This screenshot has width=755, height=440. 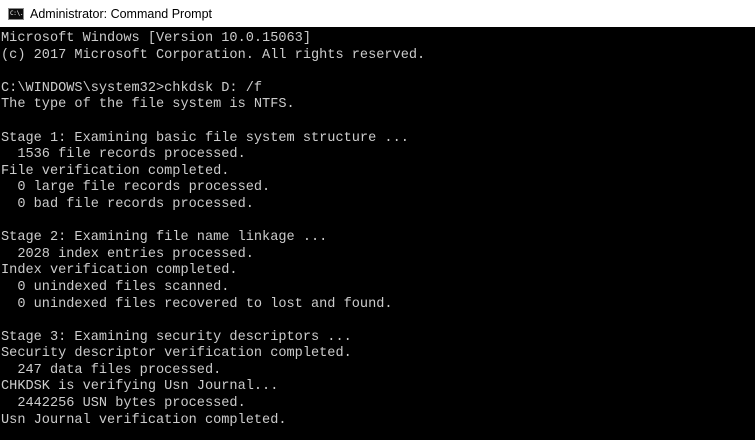 I want to click on console-line: 1536 file records processed., so click(x=123, y=155).